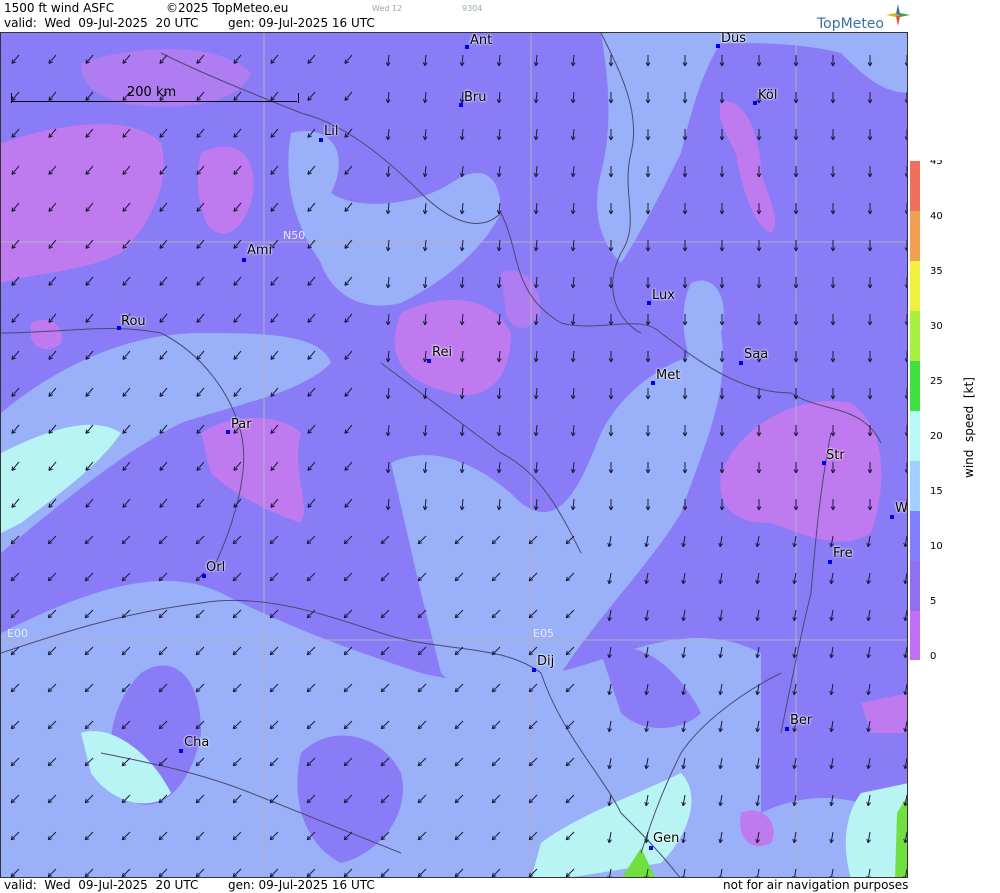 This screenshot has width=1000, height=893. I want to click on city-label: Dij, so click(545, 661).